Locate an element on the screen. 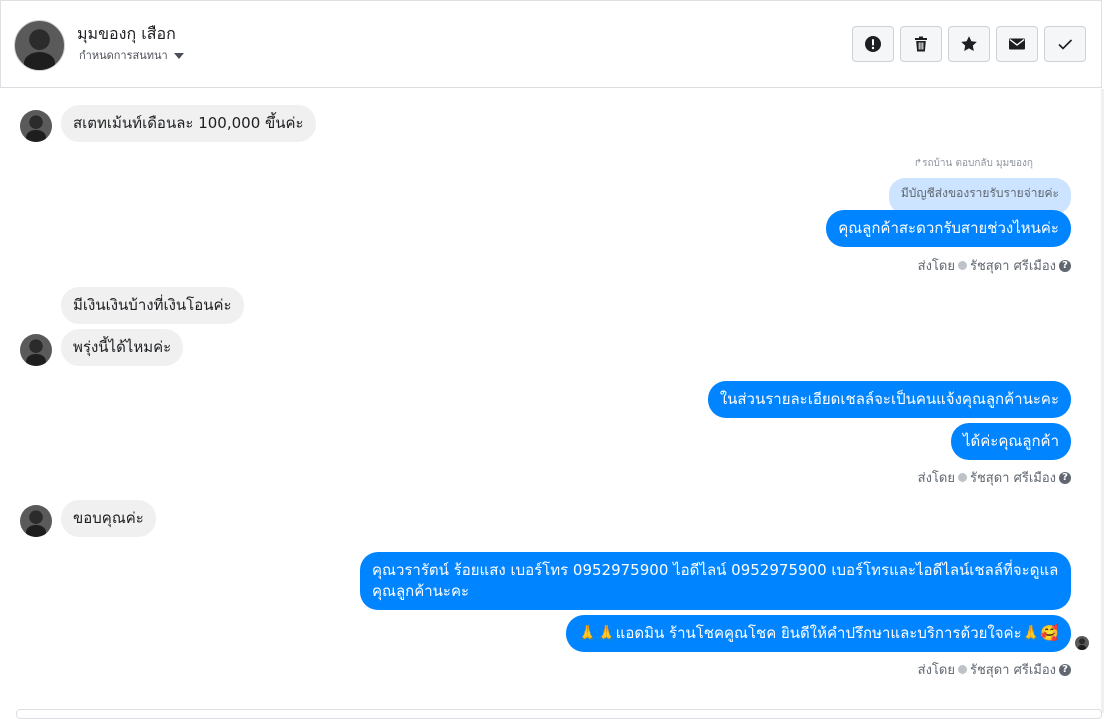  conversation-label-dropdown: กำหนดการสนทนา is located at coordinates (131, 55).